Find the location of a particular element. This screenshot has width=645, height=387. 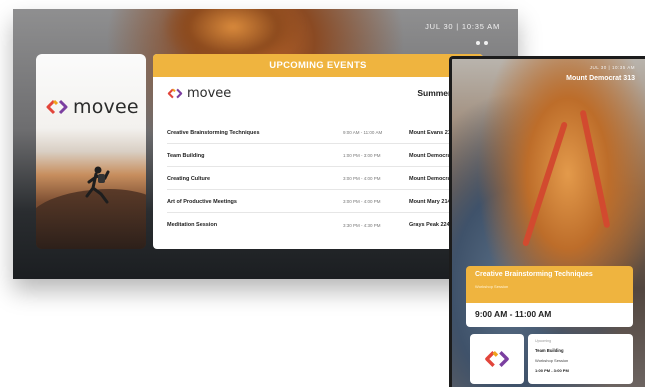

event-title: Creative Brainstorming Techniques is located at coordinates (213, 132).